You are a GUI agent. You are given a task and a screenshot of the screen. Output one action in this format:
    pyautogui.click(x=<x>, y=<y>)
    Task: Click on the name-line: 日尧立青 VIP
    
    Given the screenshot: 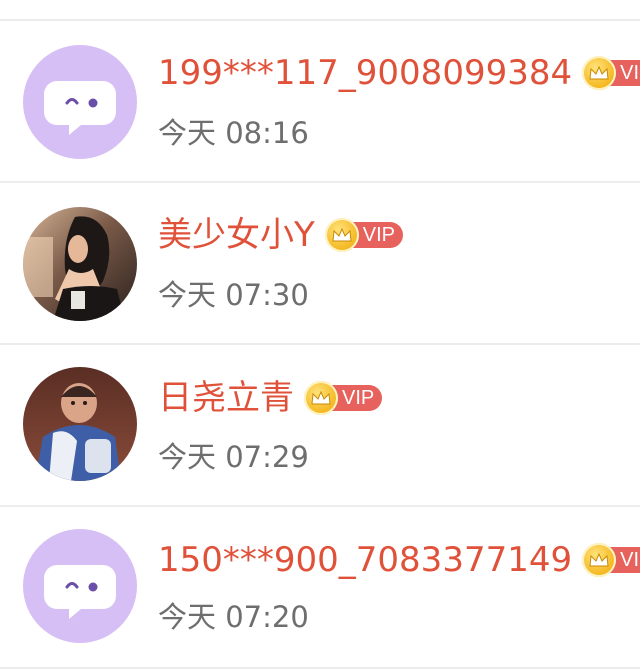 What is the action you would take?
    pyautogui.click(x=270, y=398)
    